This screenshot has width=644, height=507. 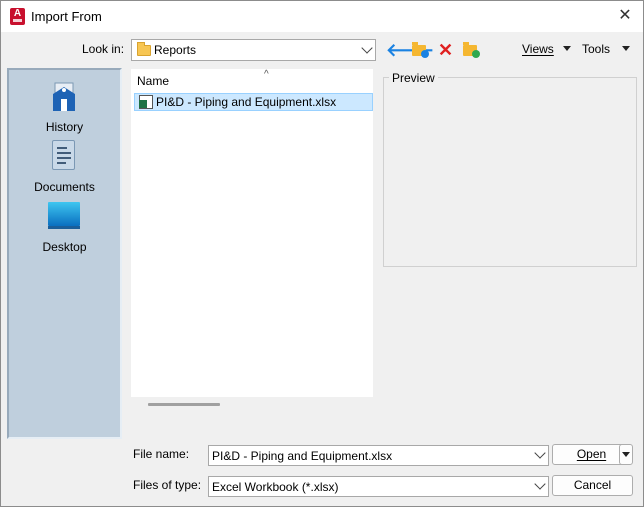 I want to click on look-in-value: Reports, so click(x=175, y=50).